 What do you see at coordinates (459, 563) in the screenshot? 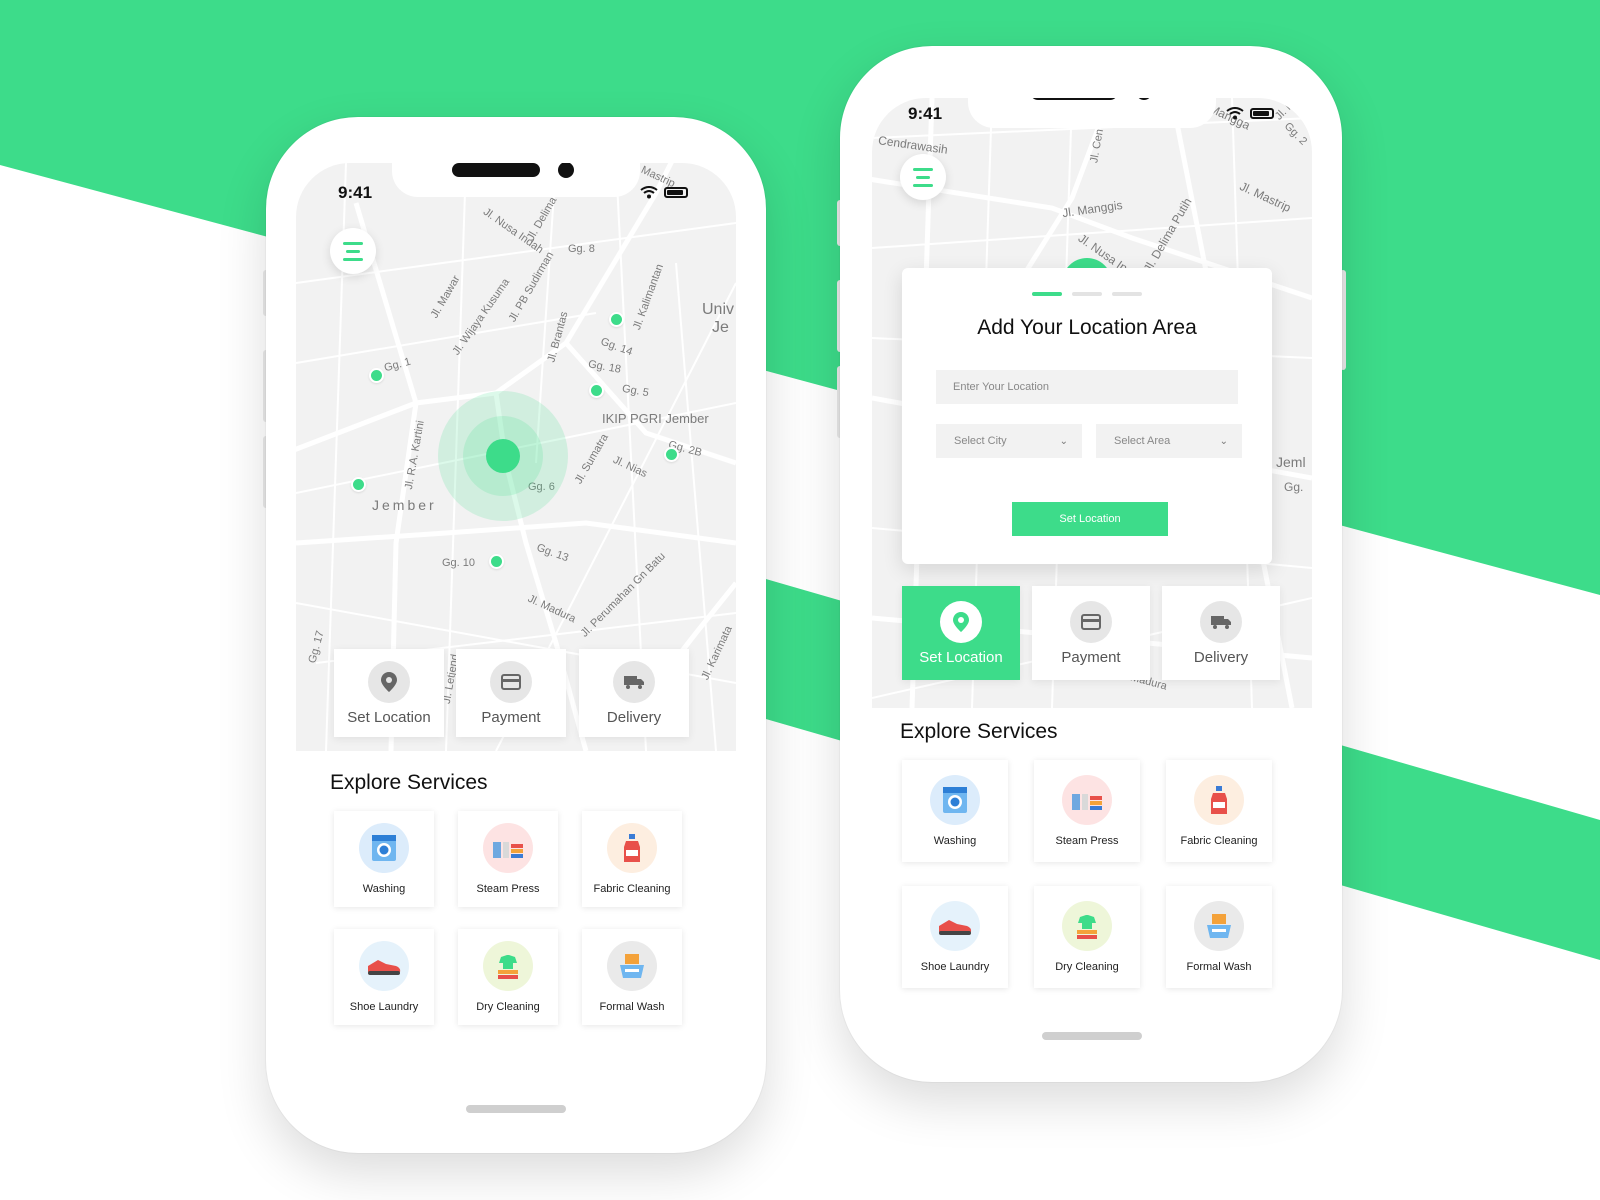
I see `map-label: Gg. 10` at bounding box center [459, 563].